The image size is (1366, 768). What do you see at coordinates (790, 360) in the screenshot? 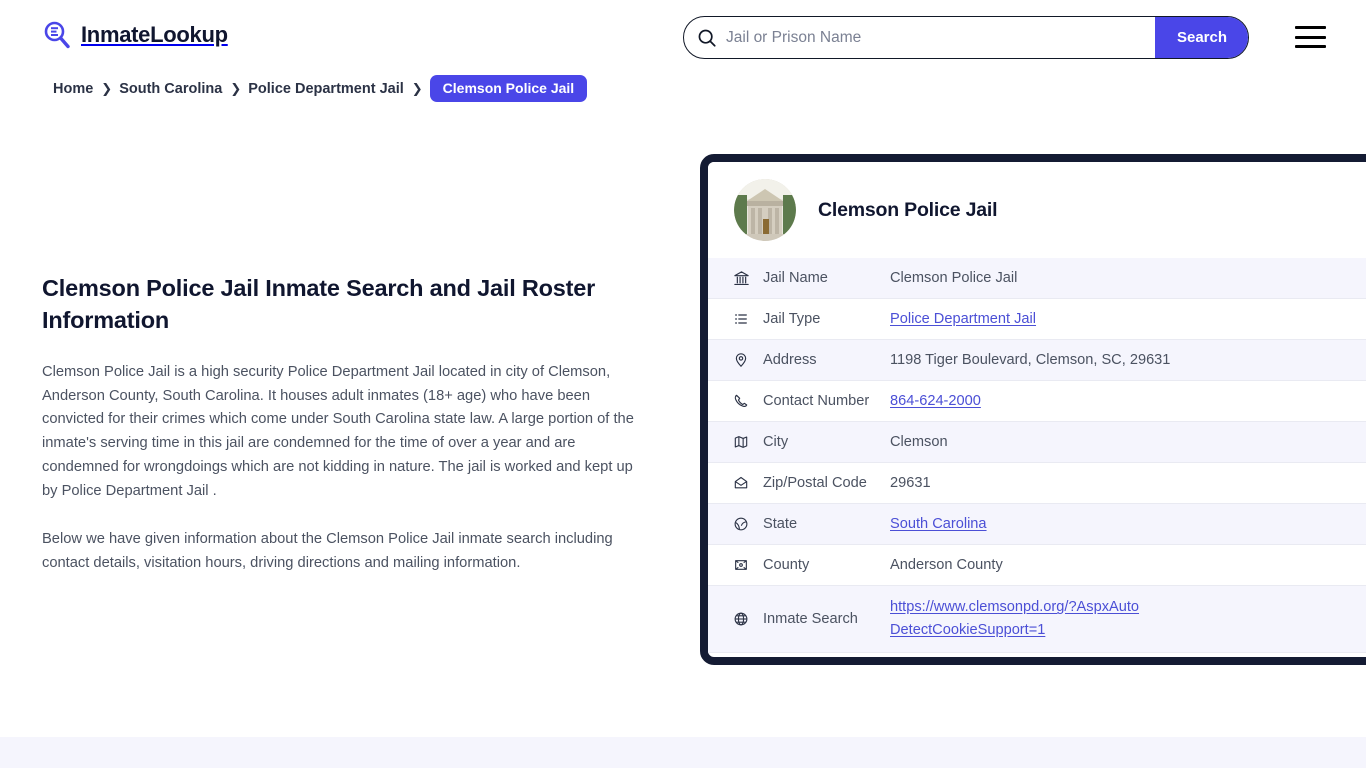
I see `row-label: Address` at bounding box center [790, 360].